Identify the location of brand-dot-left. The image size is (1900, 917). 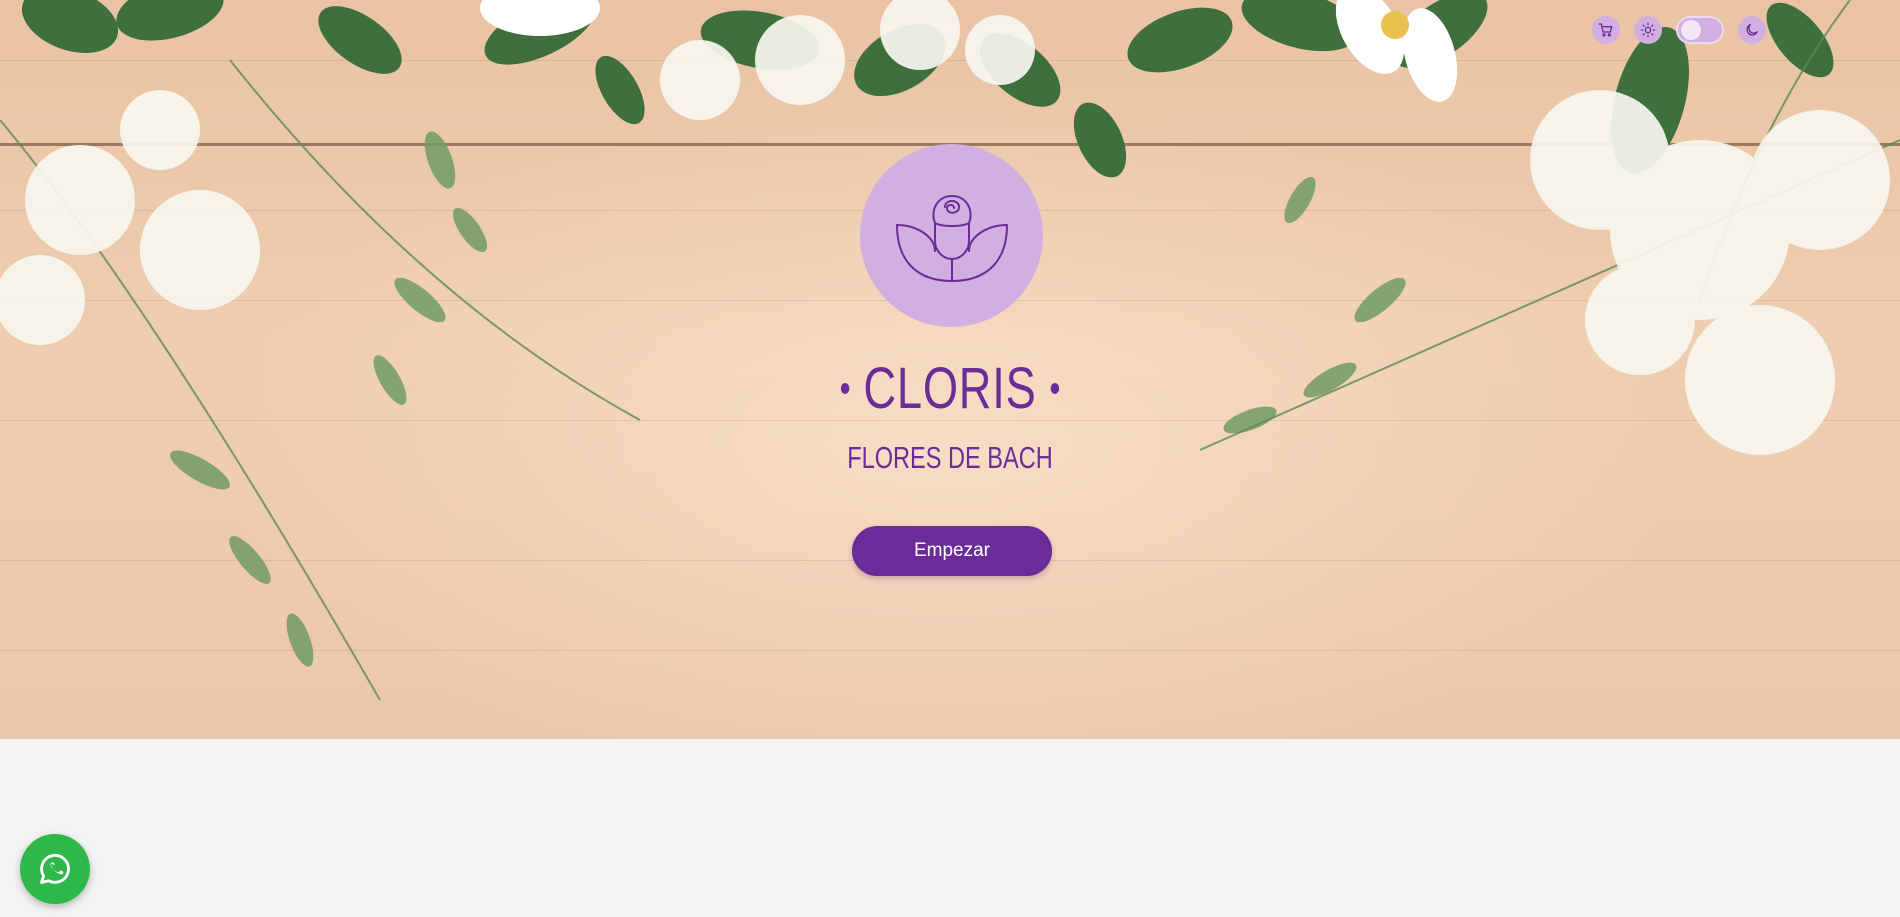
(845, 389).